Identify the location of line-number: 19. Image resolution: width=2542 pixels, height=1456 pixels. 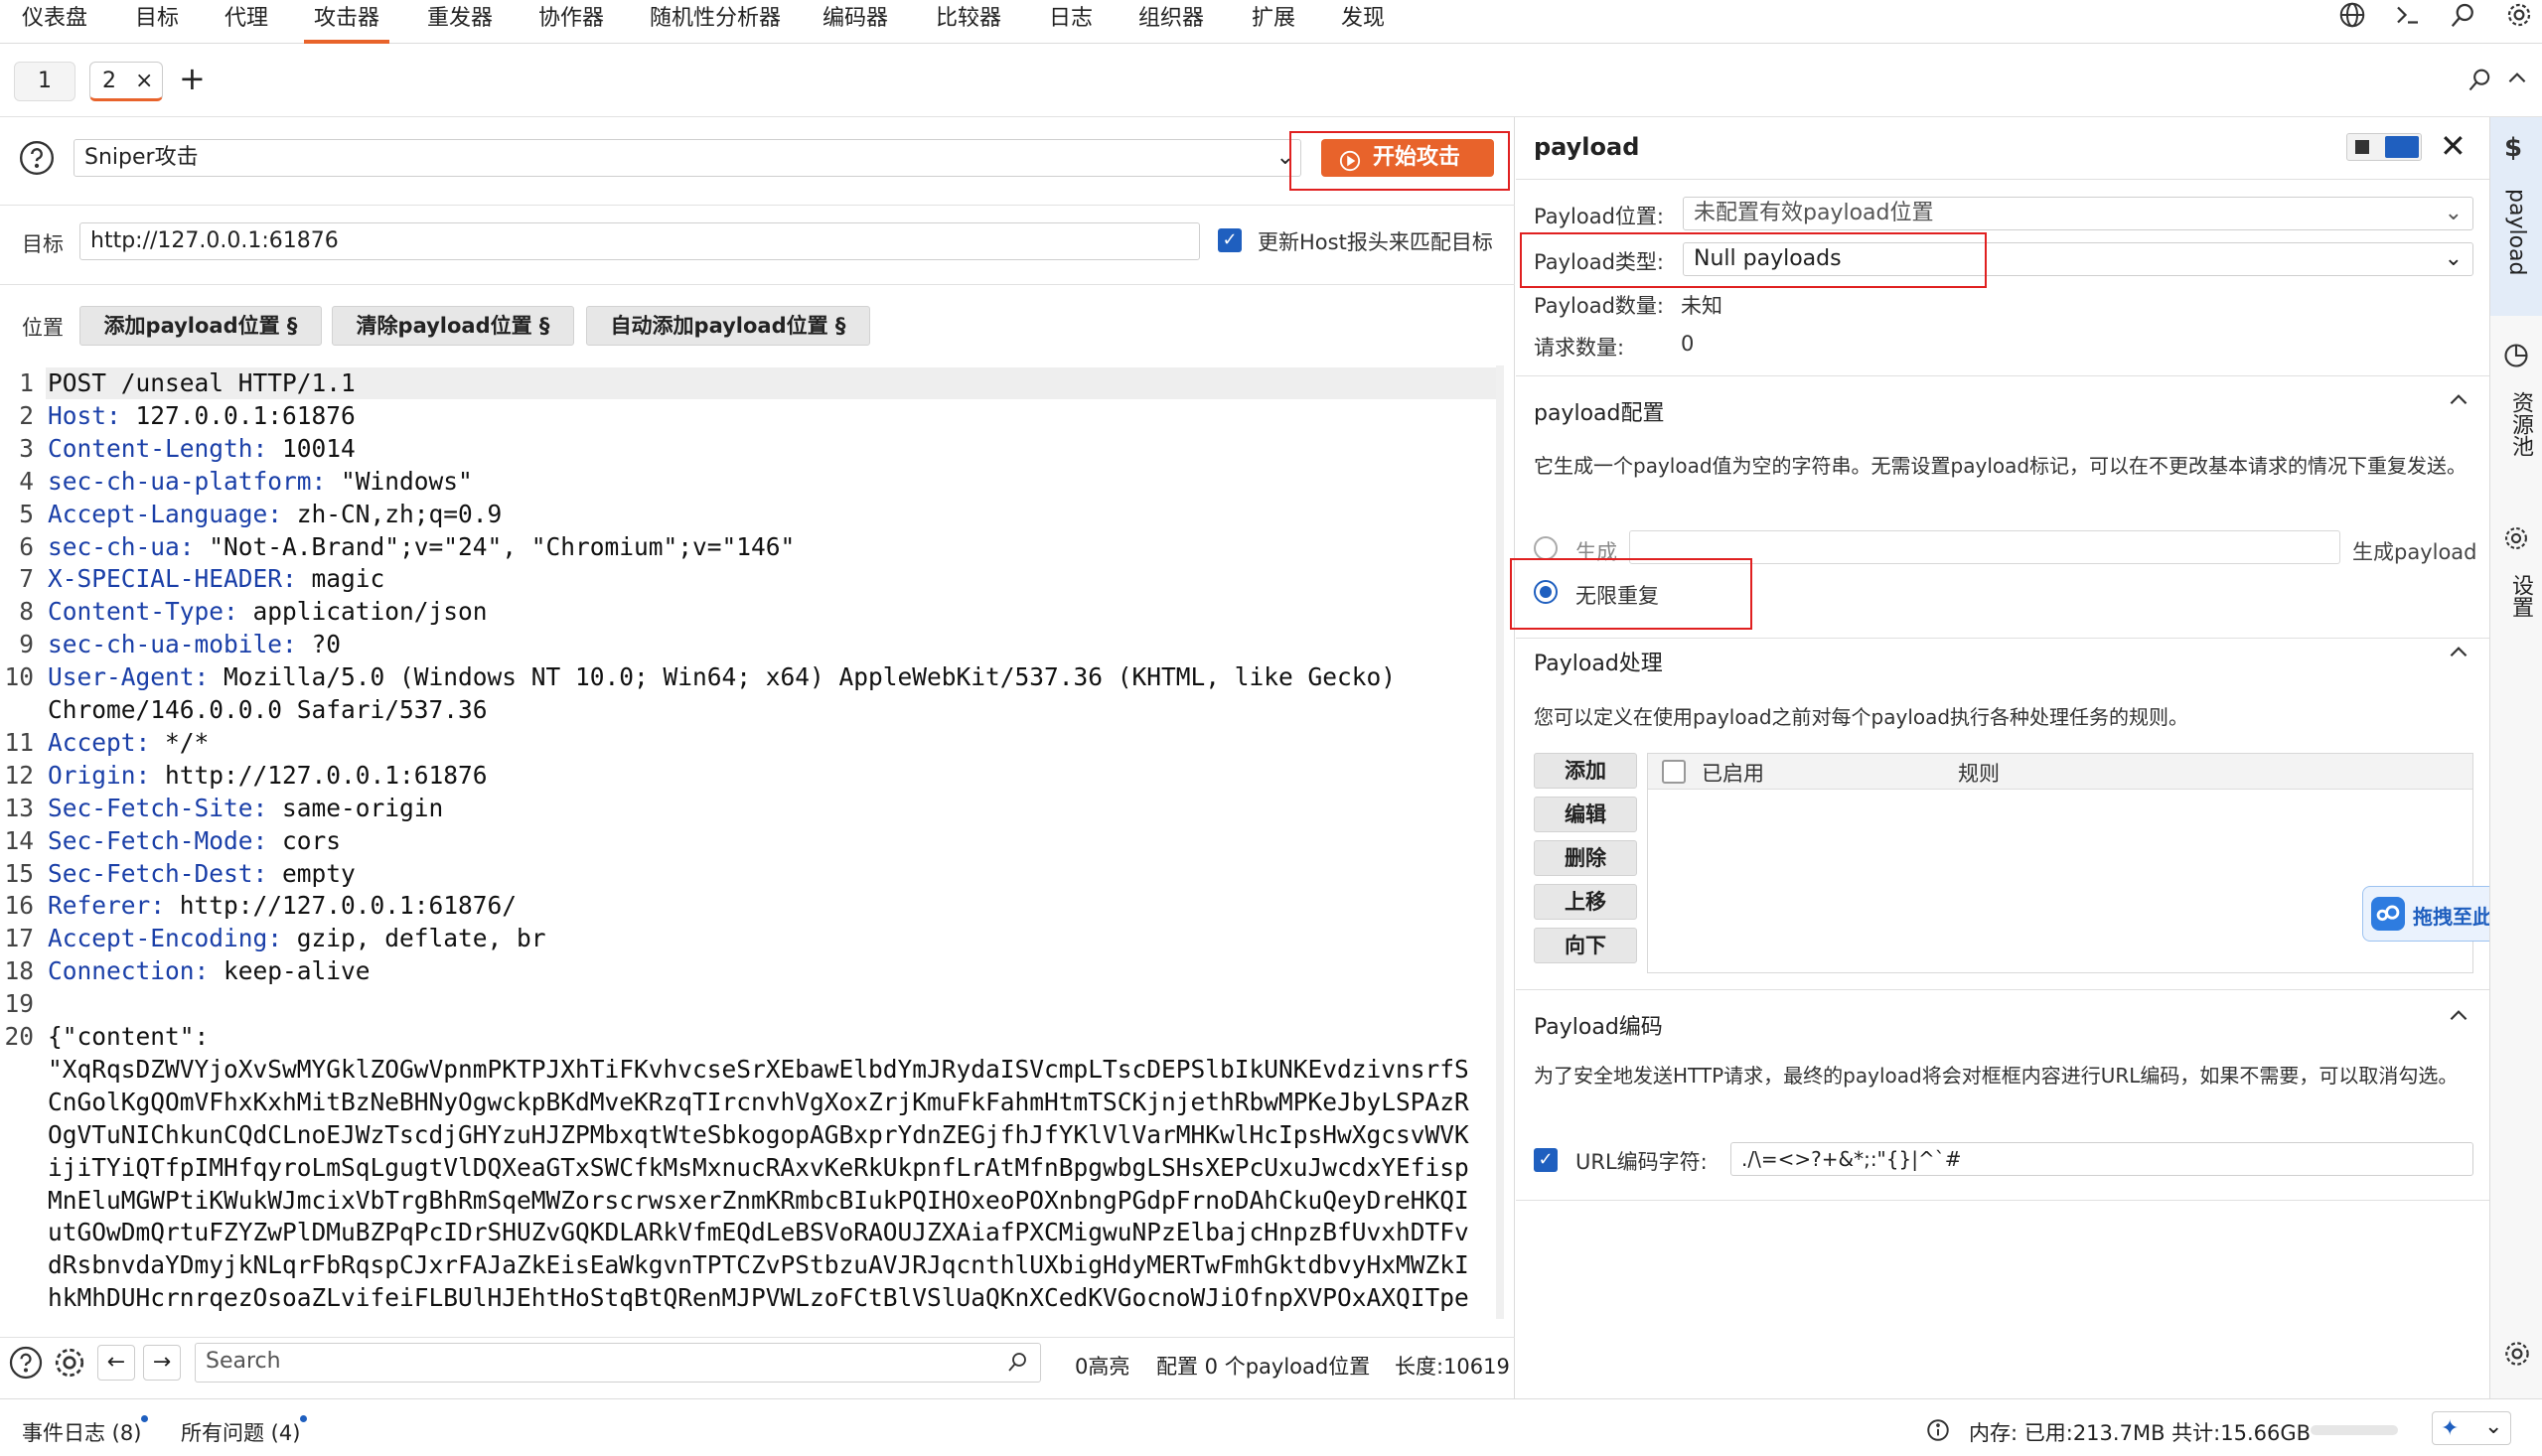
(19, 1004).